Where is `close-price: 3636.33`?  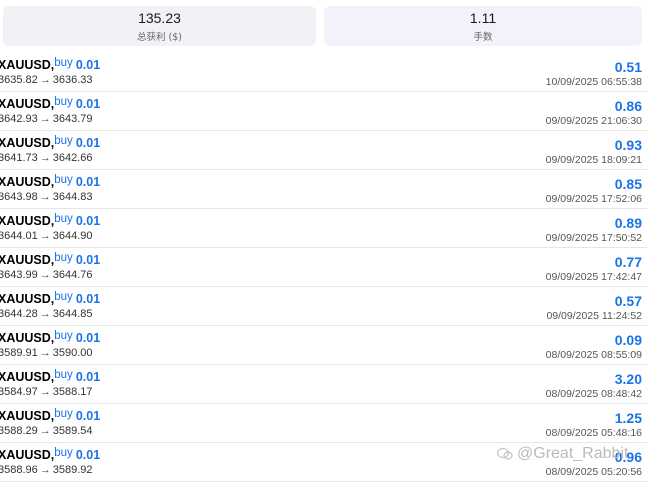
close-price: 3636.33 is located at coordinates (72, 80).